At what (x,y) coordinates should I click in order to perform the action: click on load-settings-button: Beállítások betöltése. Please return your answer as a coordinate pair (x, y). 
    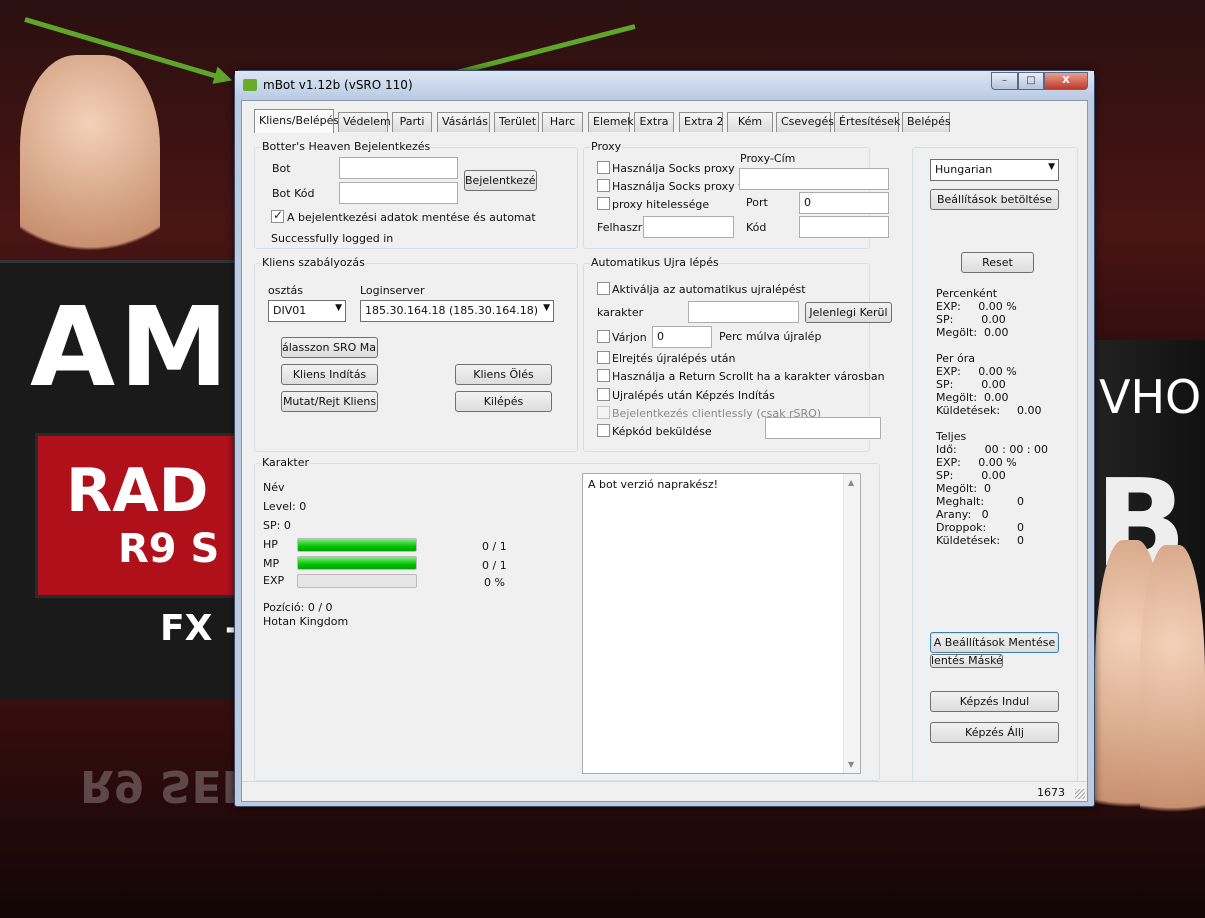
    Looking at the image, I should click on (994, 199).